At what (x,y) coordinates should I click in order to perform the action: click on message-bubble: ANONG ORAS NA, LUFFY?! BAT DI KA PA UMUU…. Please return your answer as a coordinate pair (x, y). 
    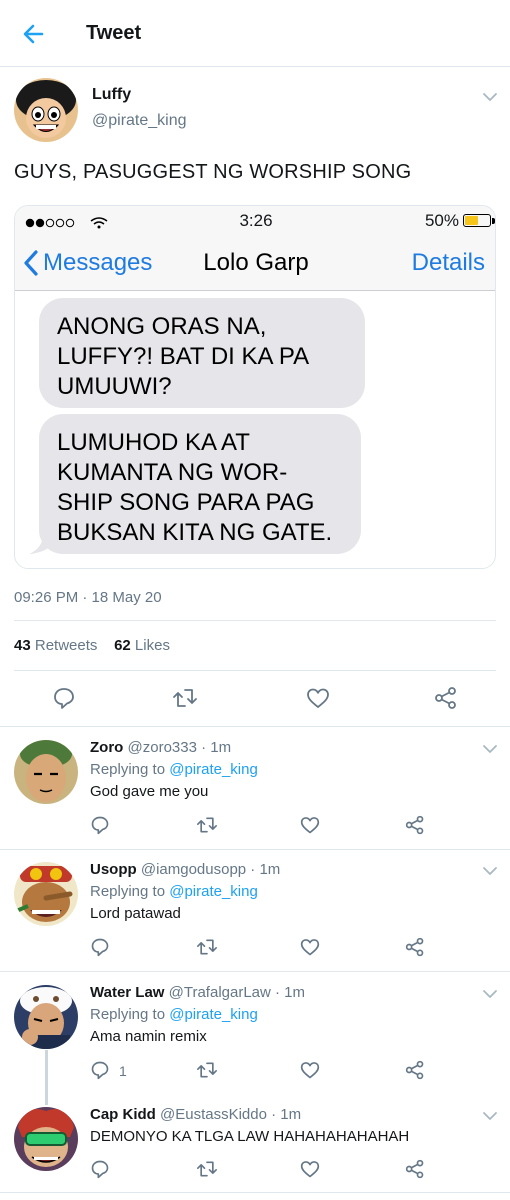
    Looking at the image, I should click on (202, 353).